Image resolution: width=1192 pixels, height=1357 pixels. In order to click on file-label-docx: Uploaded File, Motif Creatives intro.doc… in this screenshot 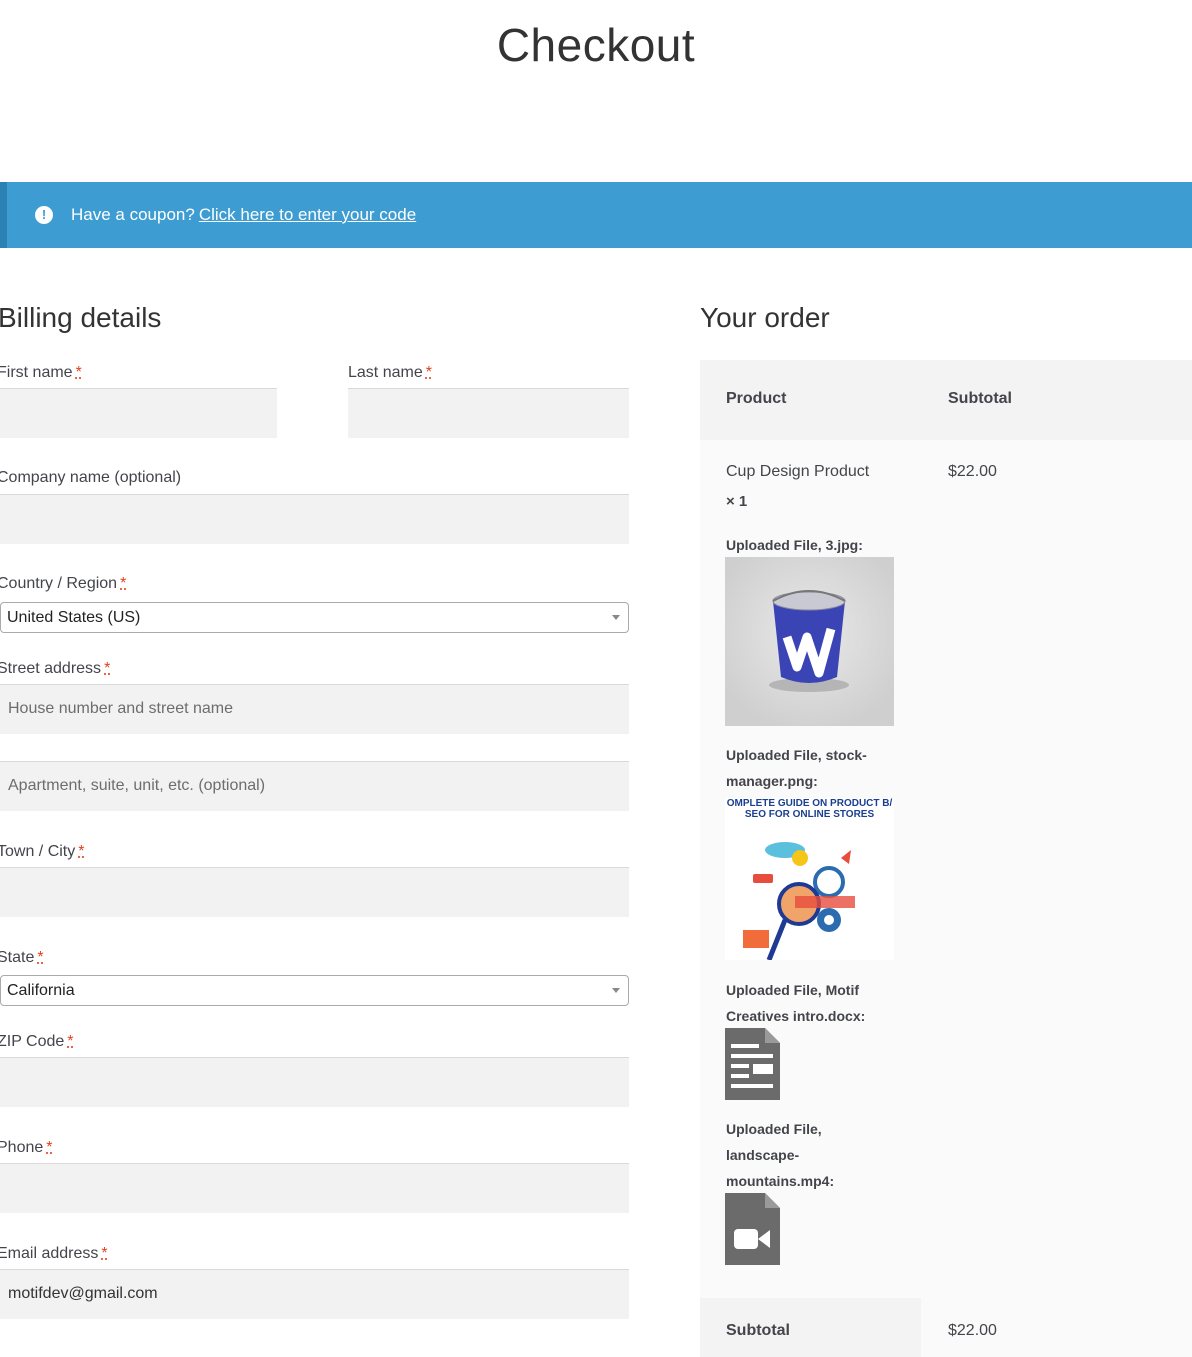, I will do `click(796, 1003)`.